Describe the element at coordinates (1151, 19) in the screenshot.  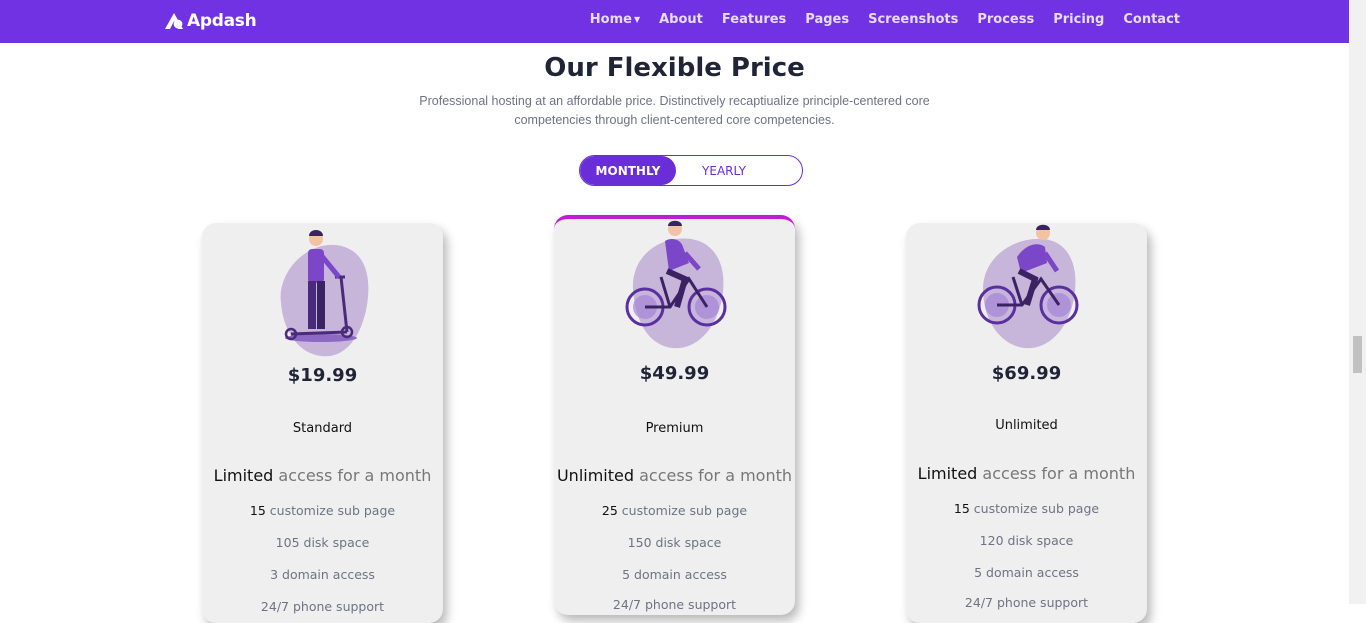
I see `nav-item-contact: Contact` at that location.